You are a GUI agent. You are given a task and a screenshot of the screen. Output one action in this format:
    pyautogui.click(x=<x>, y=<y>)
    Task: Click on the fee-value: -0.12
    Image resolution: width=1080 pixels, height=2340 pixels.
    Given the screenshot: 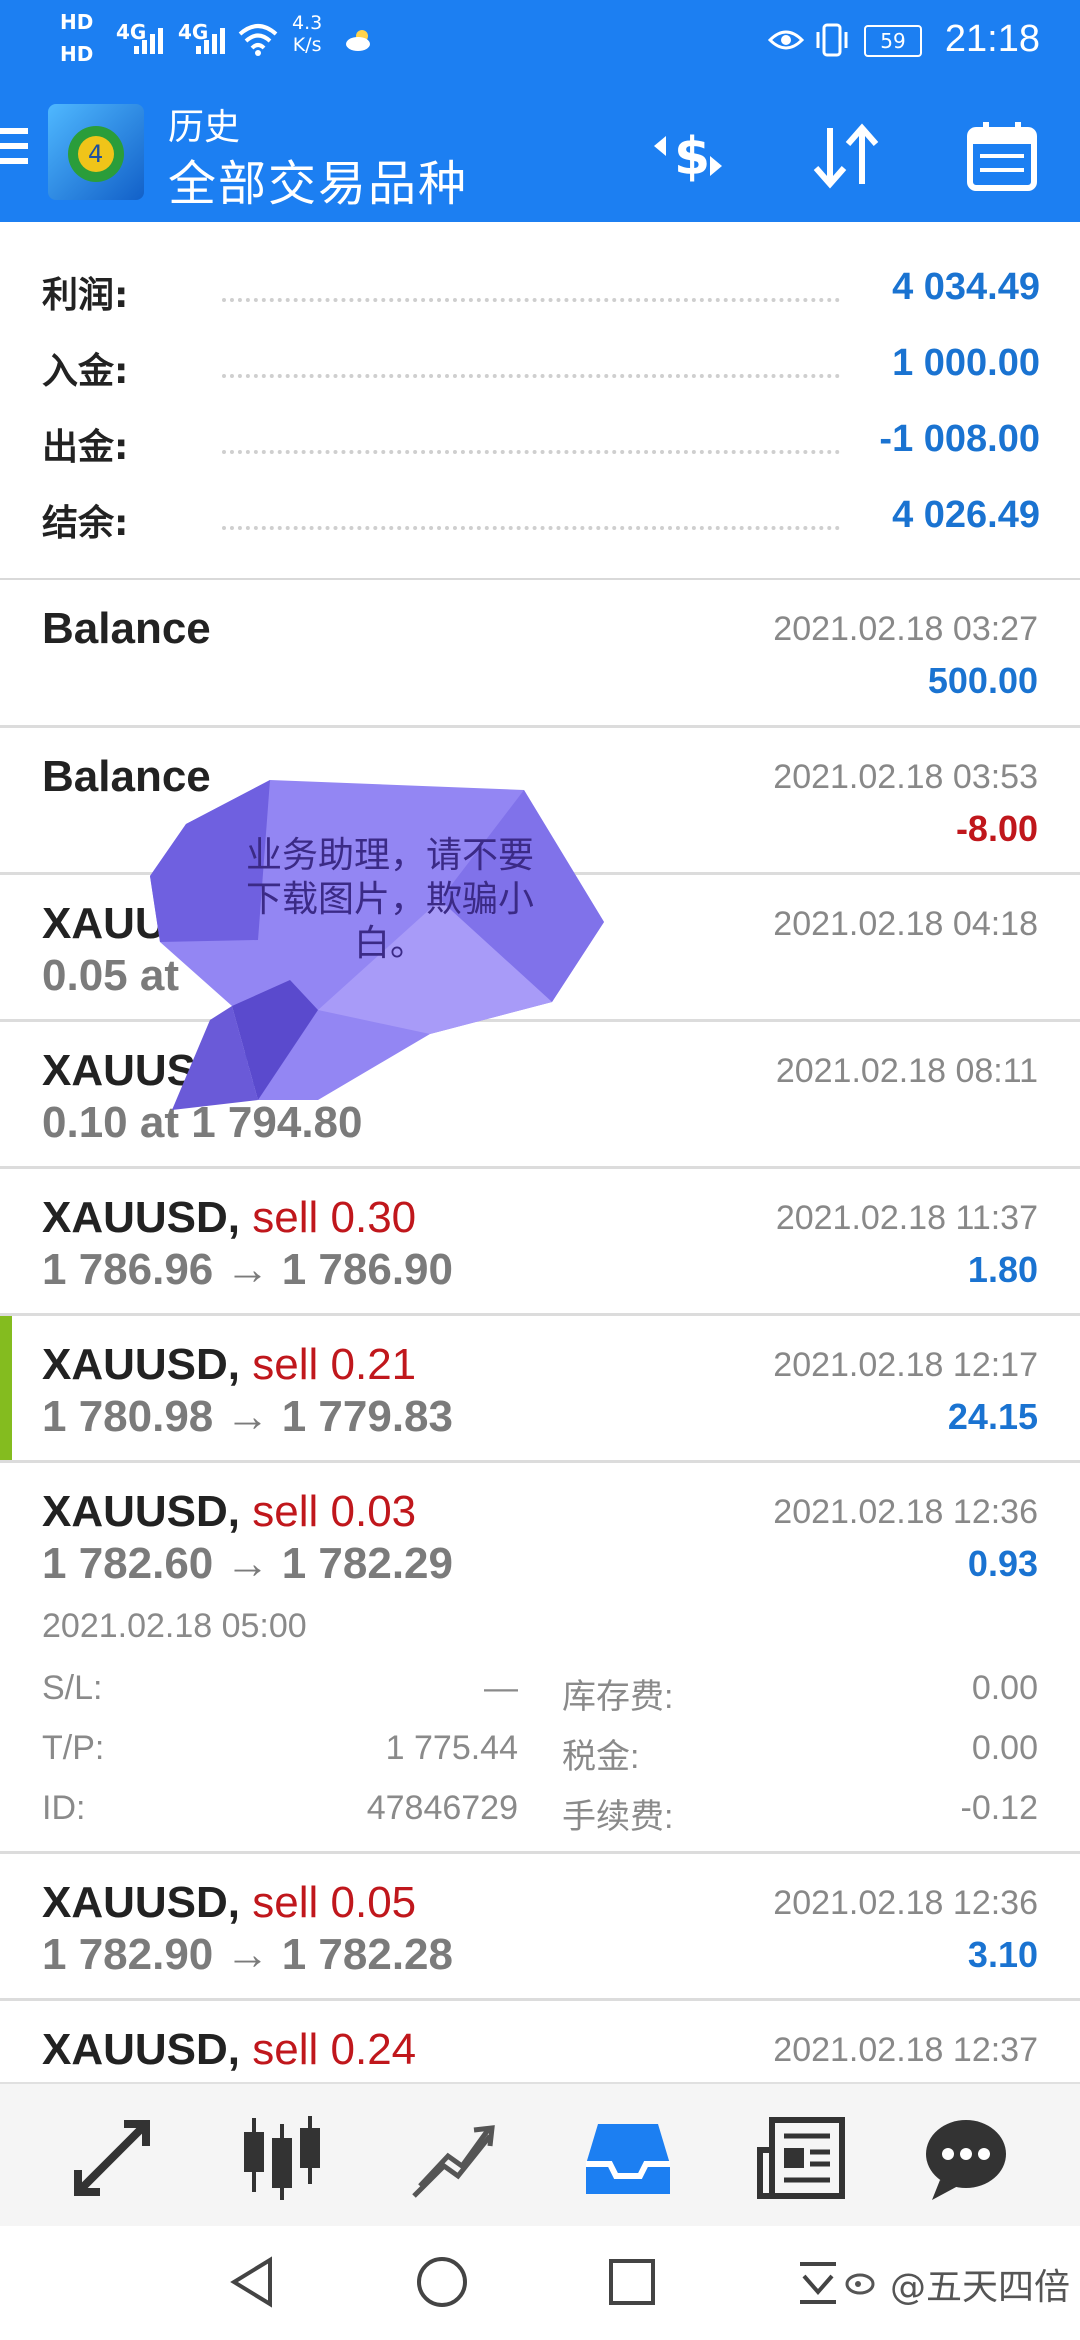 What is the action you would take?
    pyautogui.click(x=999, y=1808)
    